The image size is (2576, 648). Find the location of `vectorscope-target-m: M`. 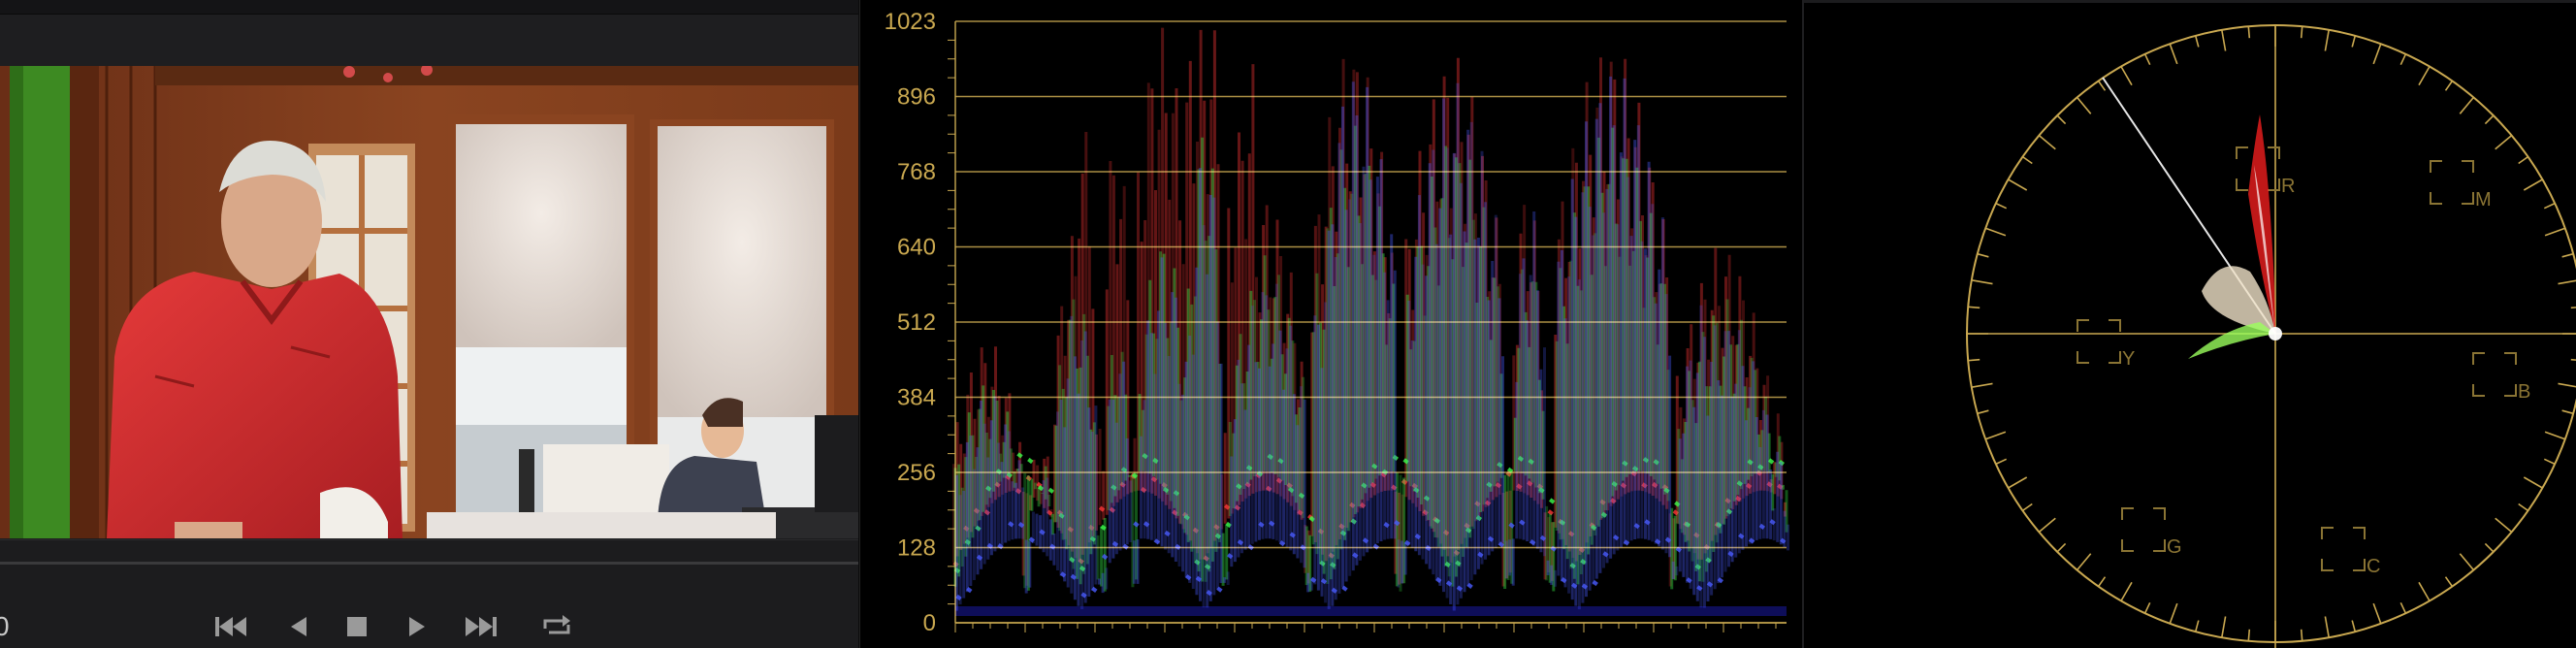

vectorscope-target-m: M is located at coordinates (2461, 185).